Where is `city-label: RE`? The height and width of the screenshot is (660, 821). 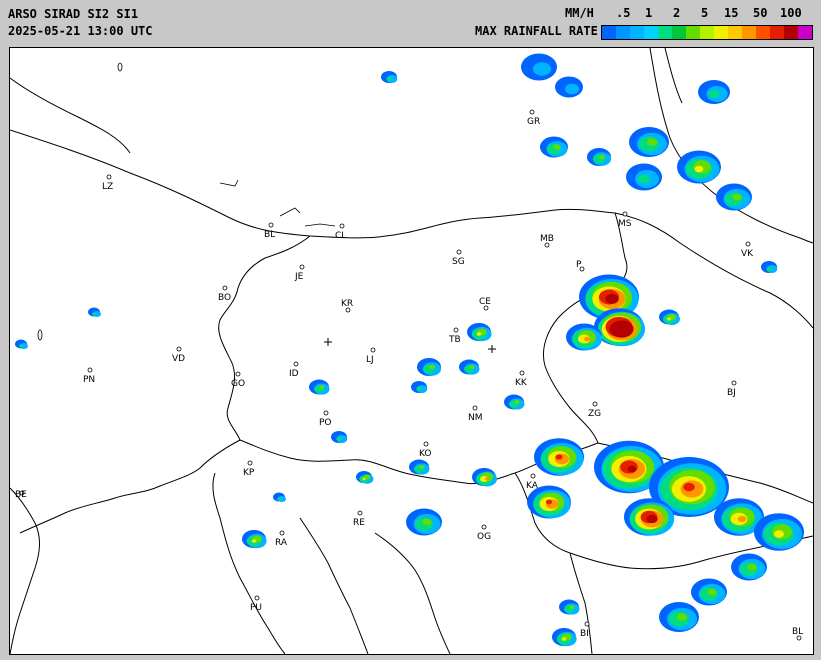 city-label: RE is located at coordinates (359, 523).